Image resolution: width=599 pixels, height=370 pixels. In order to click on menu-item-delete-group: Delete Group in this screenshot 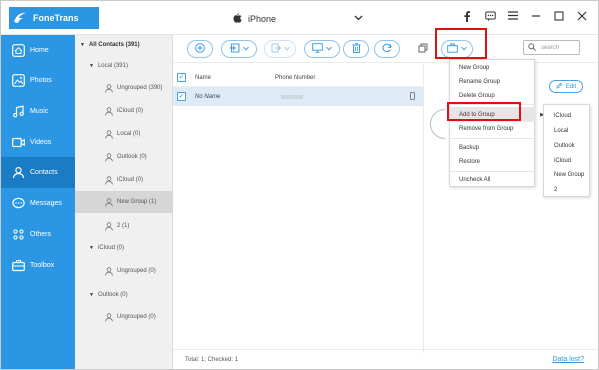, I will do `click(493, 95)`.